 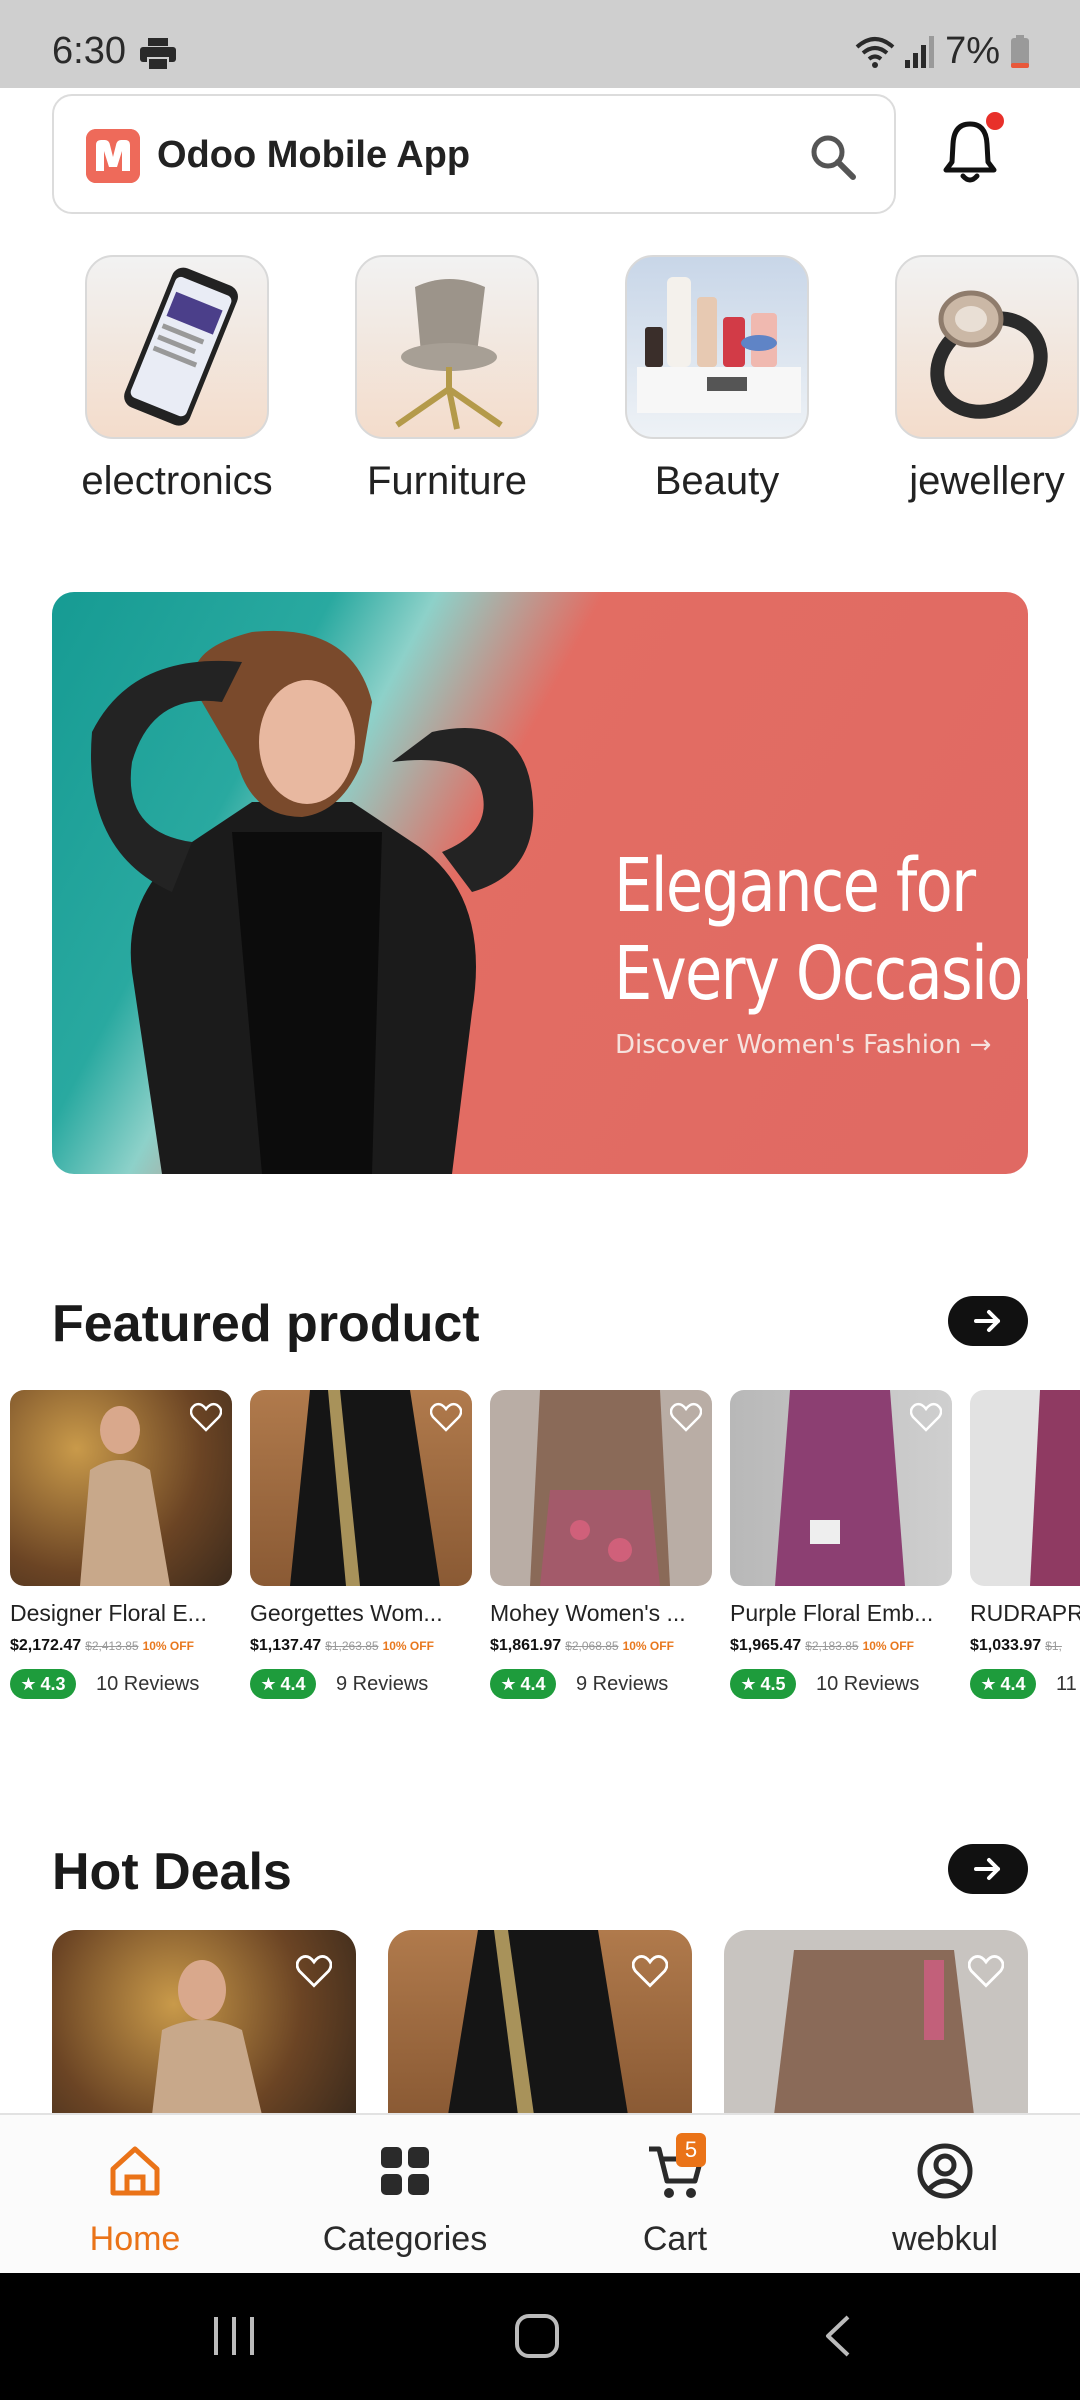 I want to click on review-count: 11, so click(x=1066, y=1683).